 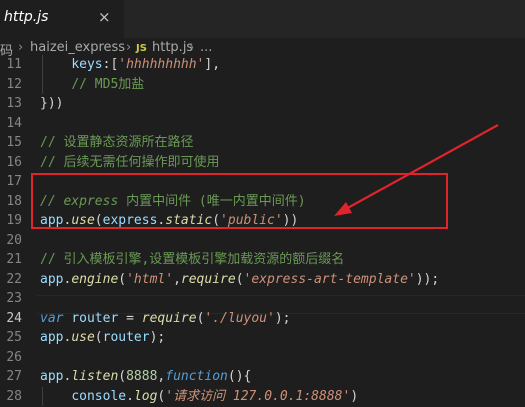 What do you see at coordinates (14, 318) in the screenshot?
I see `line-number: 24` at bounding box center [14, 318].